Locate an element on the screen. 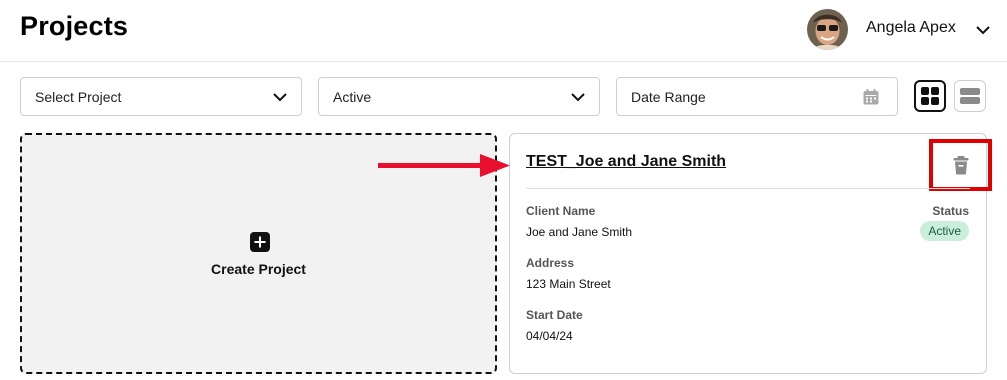 The width and height of the screenshot is (1007, 380). calendar-icon is located at coordinates (871, 97).